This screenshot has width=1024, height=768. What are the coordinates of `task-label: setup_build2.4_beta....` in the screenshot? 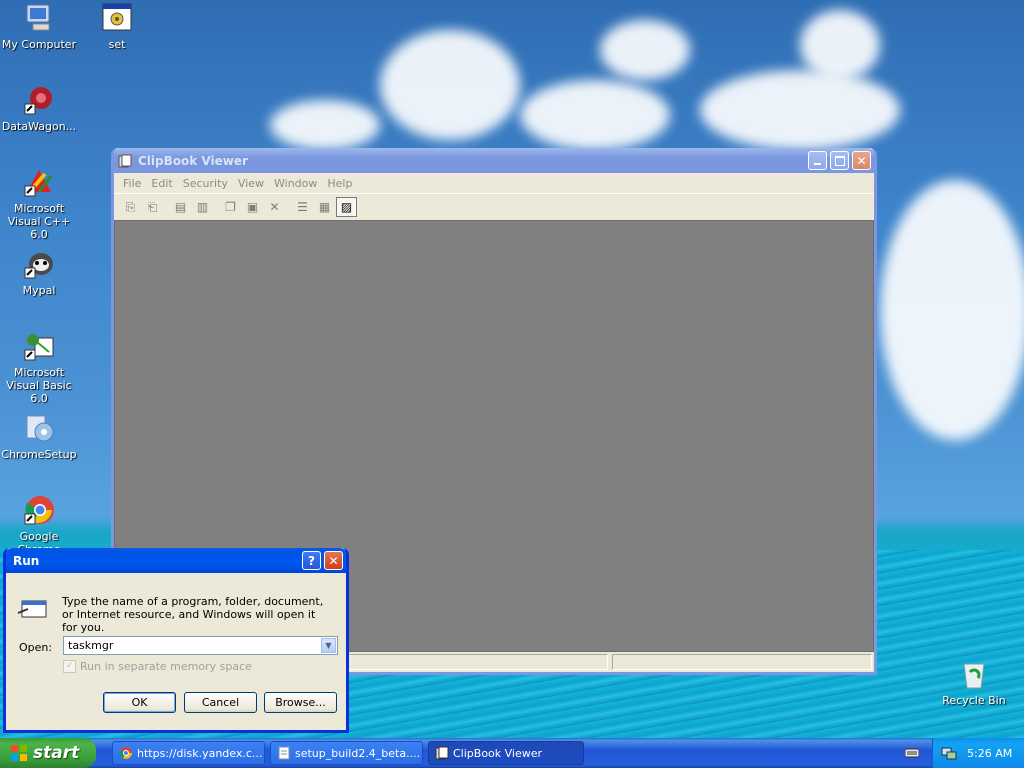 It's located at (358, 753).